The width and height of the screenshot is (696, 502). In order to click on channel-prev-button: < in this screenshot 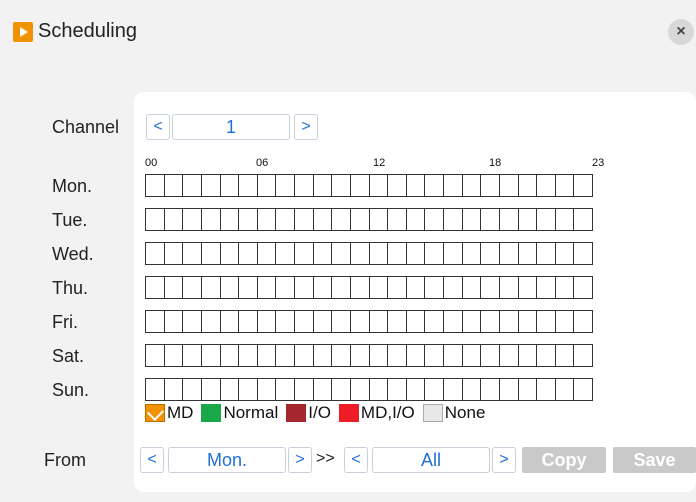, I will do `click(158, 127)`.